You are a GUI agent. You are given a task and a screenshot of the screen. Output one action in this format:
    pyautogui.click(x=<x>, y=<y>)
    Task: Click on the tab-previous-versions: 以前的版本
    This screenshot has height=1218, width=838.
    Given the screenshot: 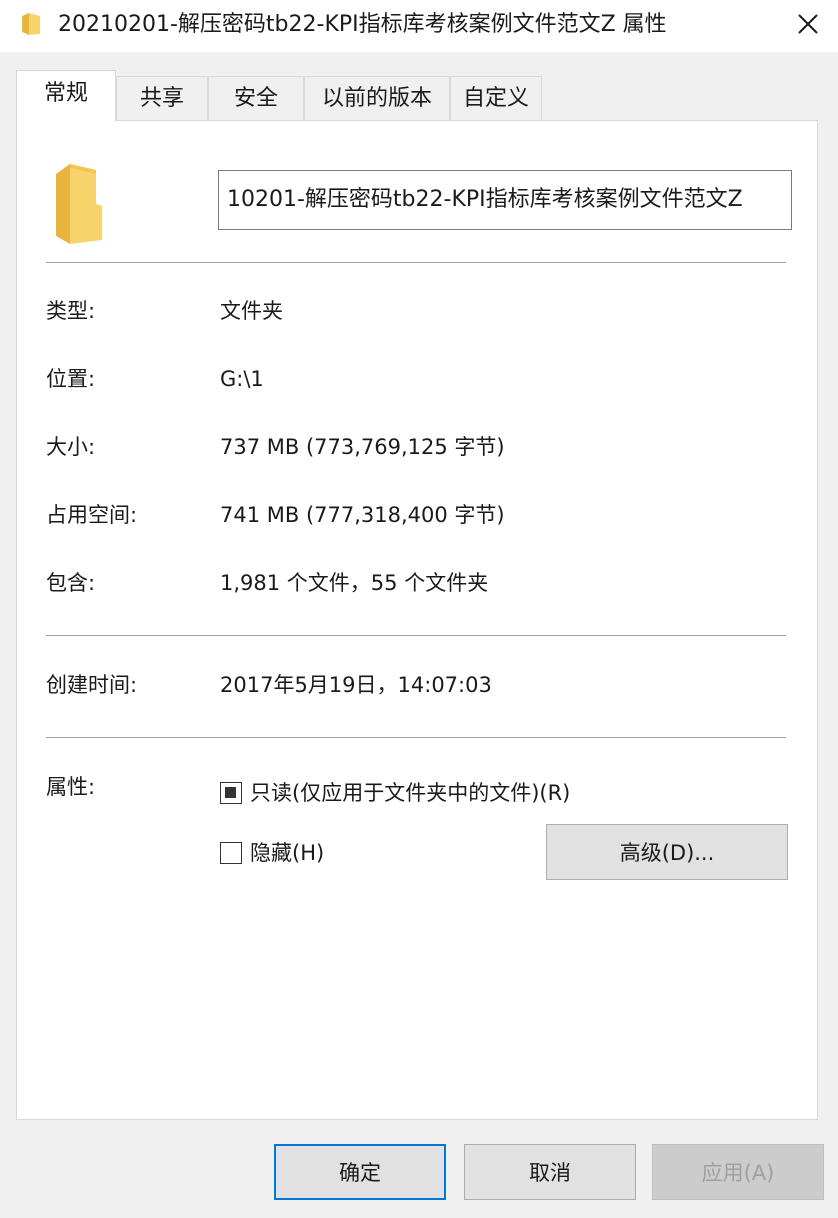 What is the action you would take?
    pyautogui.click(x=377, y=98)
    